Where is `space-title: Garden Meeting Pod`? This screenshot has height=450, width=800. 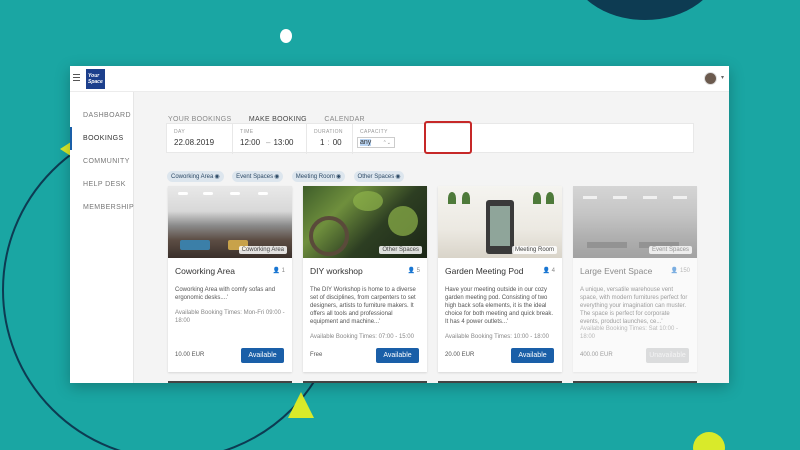
space-title: Garden Meeting Pod is located at coordinates (484, 271).